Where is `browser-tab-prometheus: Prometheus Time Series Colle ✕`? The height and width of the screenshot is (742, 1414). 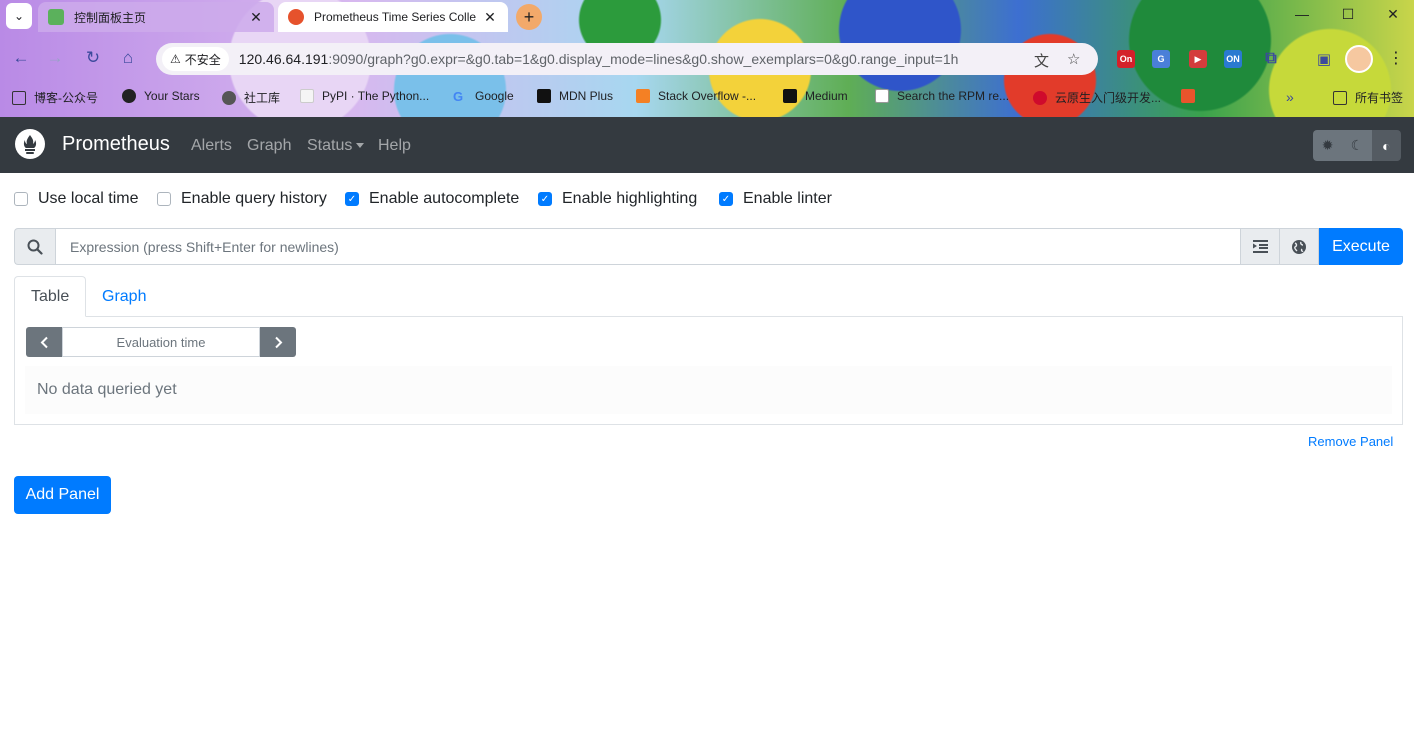
browser-tab-prometheus: Prometheus Time Series Colle ✕ is located at coordinates (393, 17).